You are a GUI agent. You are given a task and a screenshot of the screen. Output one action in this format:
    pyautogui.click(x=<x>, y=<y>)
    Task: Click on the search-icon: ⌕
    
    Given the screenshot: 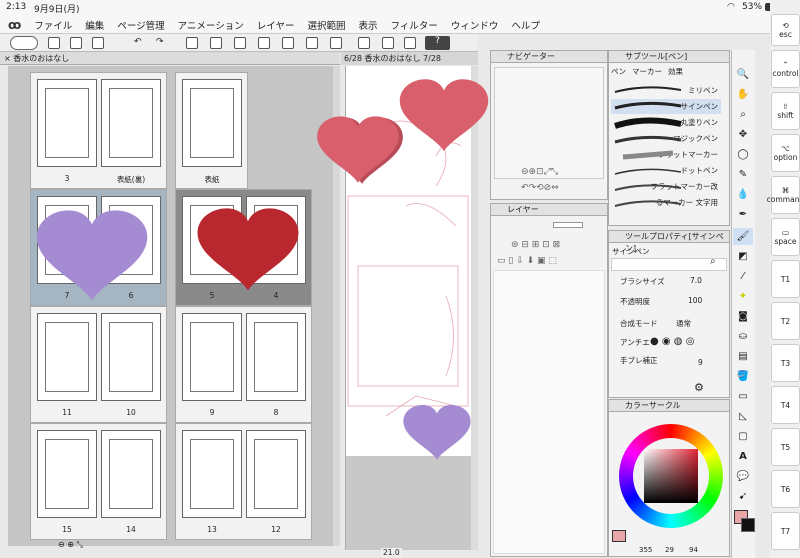 What is the action you would take?
    pyautogui.click(x=713, y=261)
    